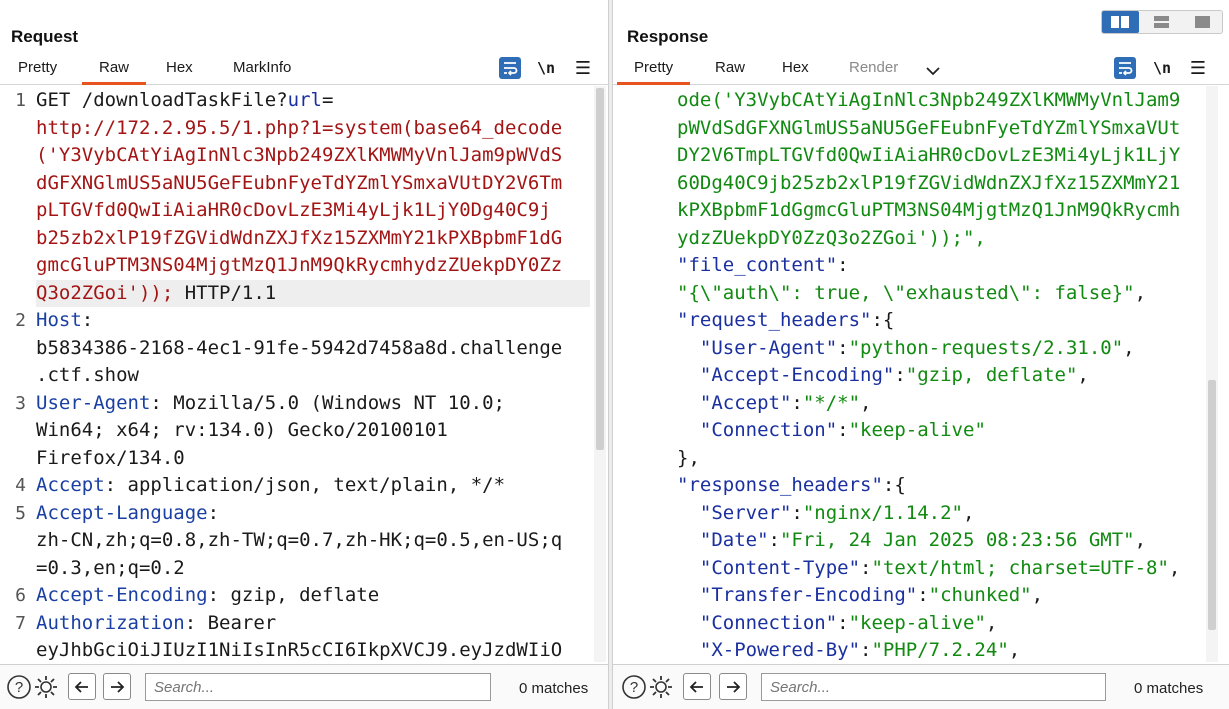 This screenshot has width=1229, height=709. What do you see at coordinates (313, 293) in the screenshot?
I see `code-line: Q3o2ZGoi')); HTTP/1.1` at bounding box center [313, 293].